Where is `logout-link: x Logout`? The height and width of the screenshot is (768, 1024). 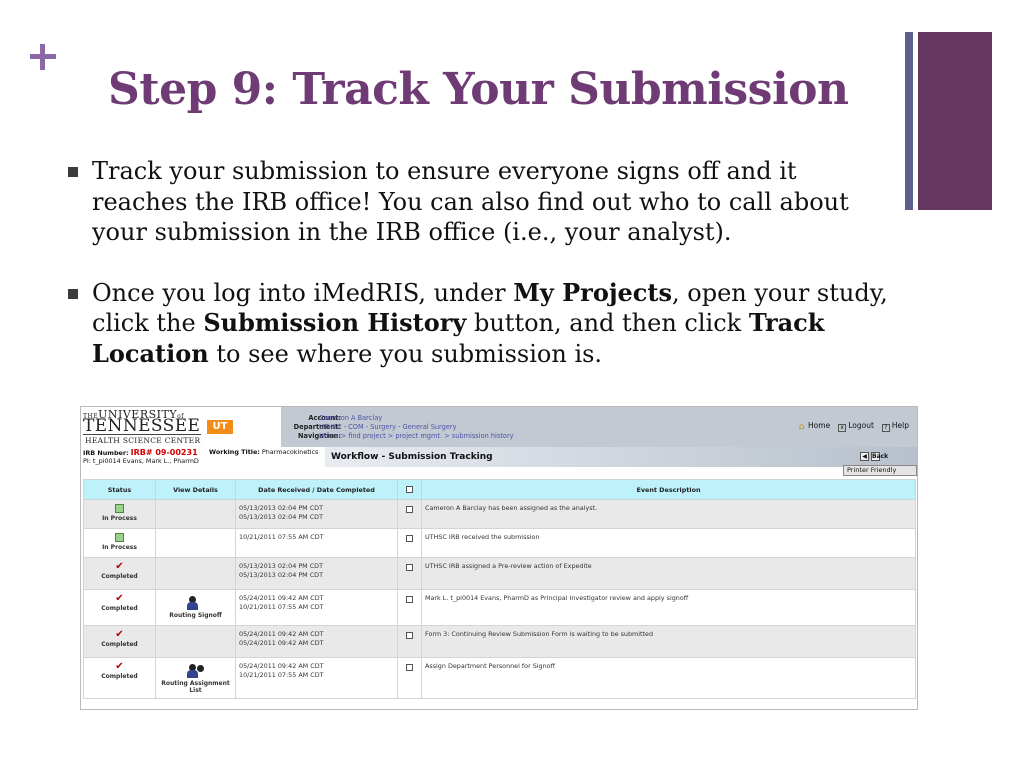
logout-link: x Logout is located at coordinates (856, 426).